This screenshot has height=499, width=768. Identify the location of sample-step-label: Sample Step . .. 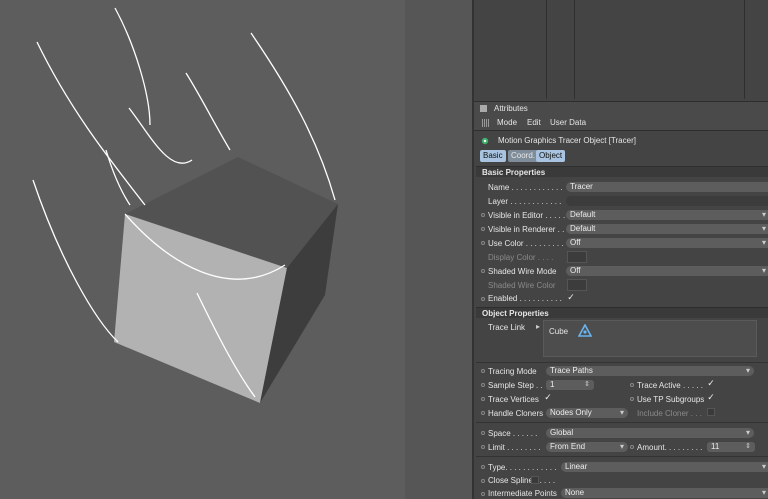
(515, 385).